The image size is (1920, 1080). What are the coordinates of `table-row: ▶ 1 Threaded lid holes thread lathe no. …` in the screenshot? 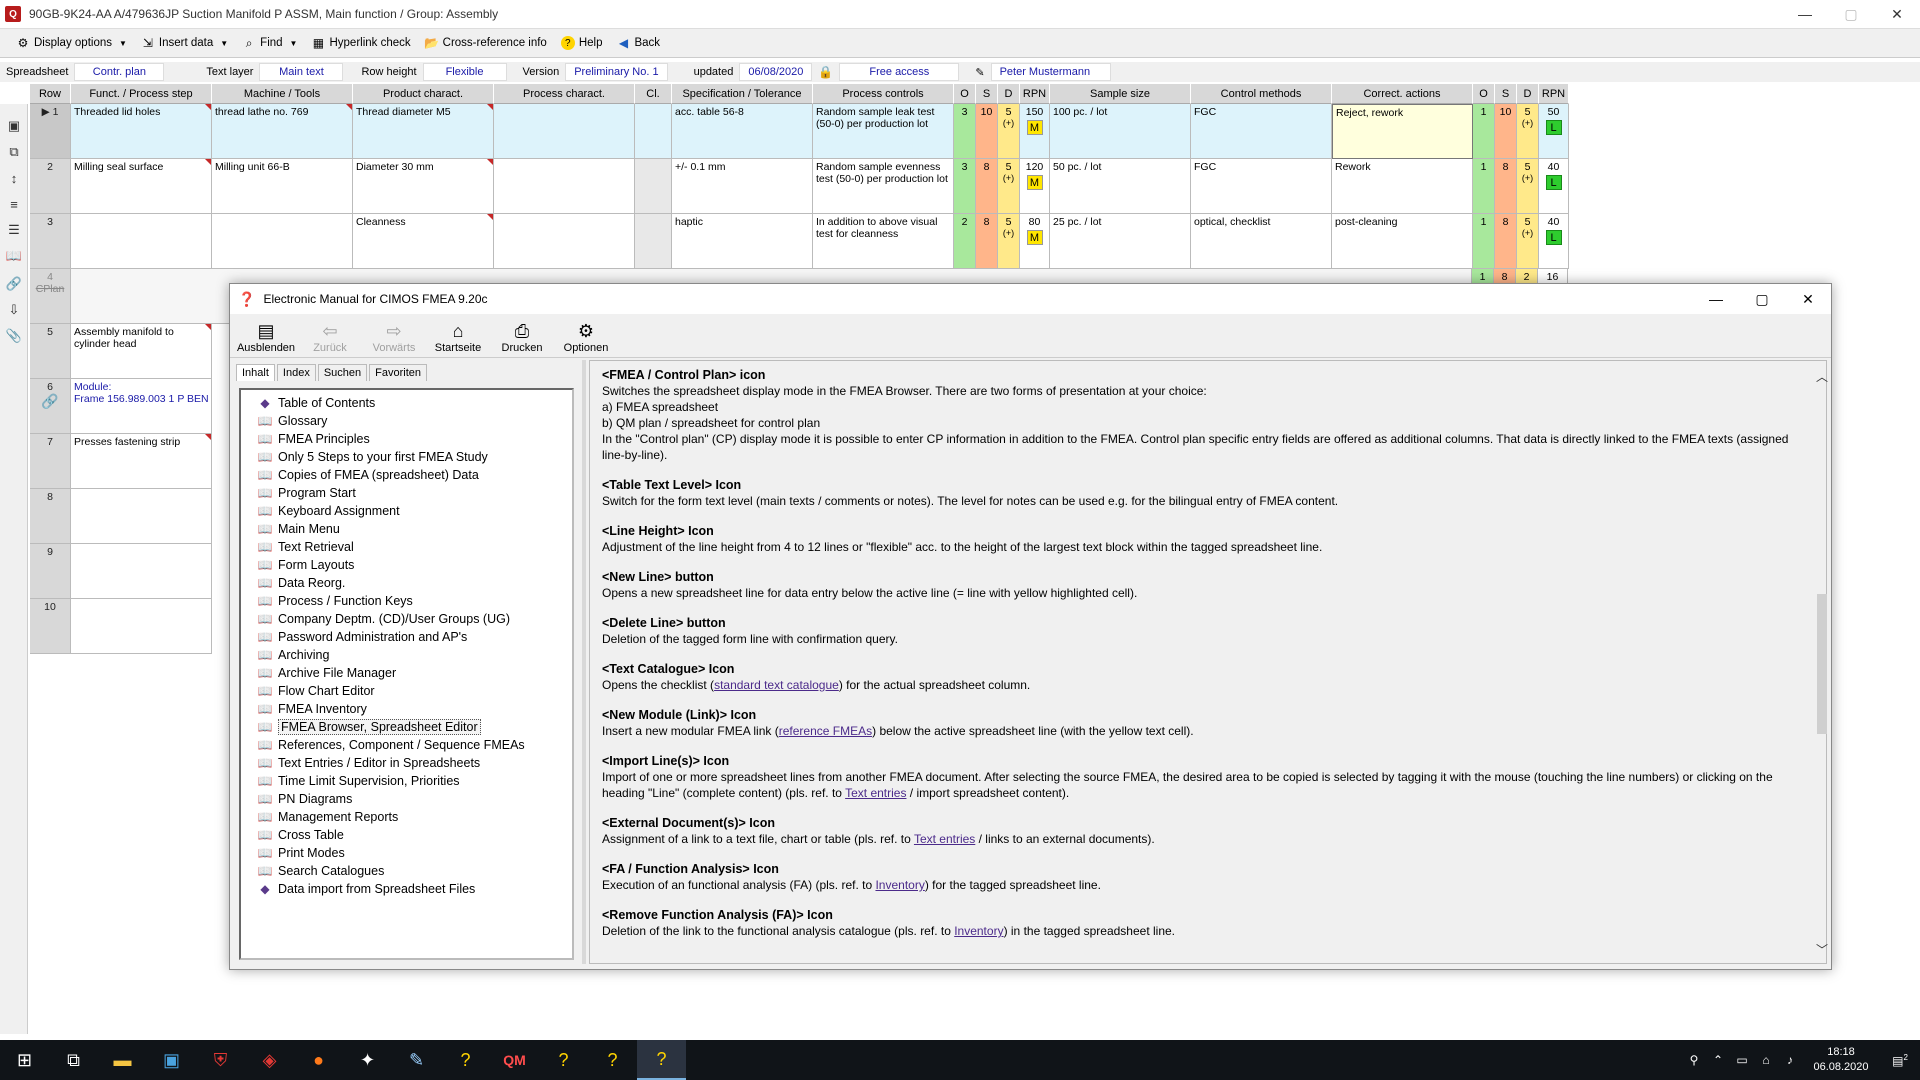 It's located at (799, 131).